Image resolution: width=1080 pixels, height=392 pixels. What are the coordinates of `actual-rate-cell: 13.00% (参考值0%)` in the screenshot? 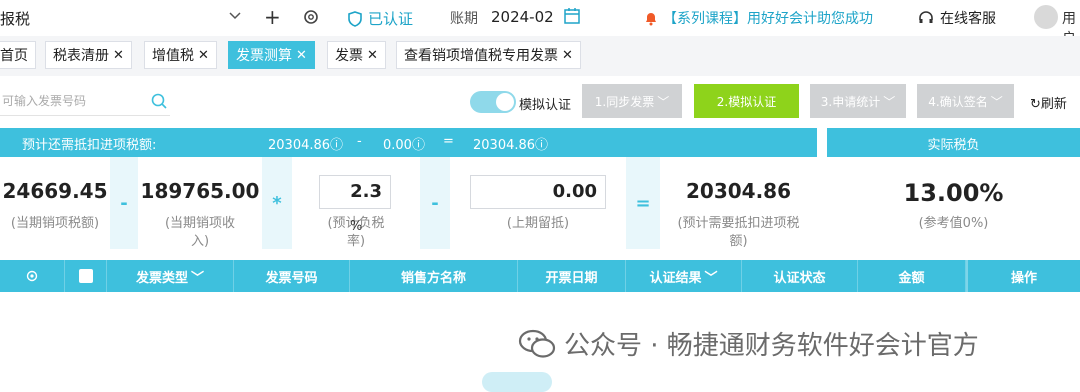 It's located at (953, 203).